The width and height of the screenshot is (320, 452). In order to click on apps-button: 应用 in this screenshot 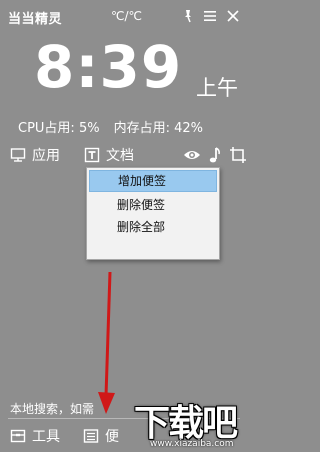, I will do `click(35, 155)`.